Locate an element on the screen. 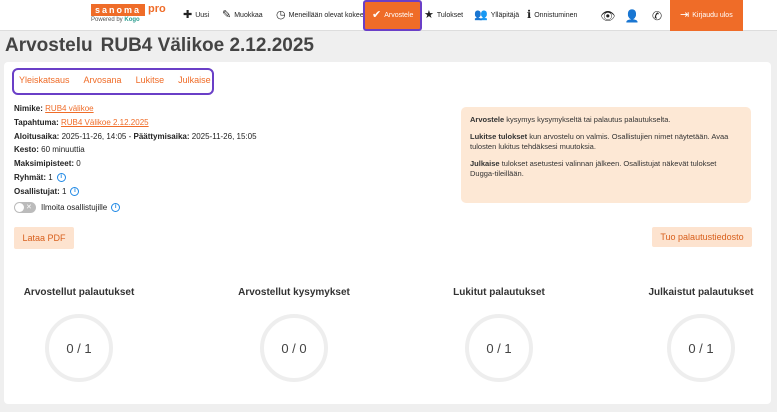 Image resolution: width=777 pixels, height=412 pixels. ryhmat-label: Ryhmät: is located at coordinates (30, 177).